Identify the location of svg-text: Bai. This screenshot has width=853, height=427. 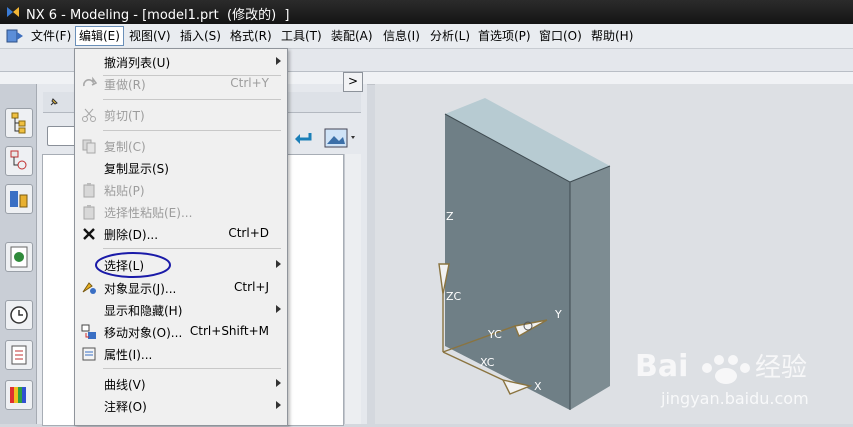
(661, 366).